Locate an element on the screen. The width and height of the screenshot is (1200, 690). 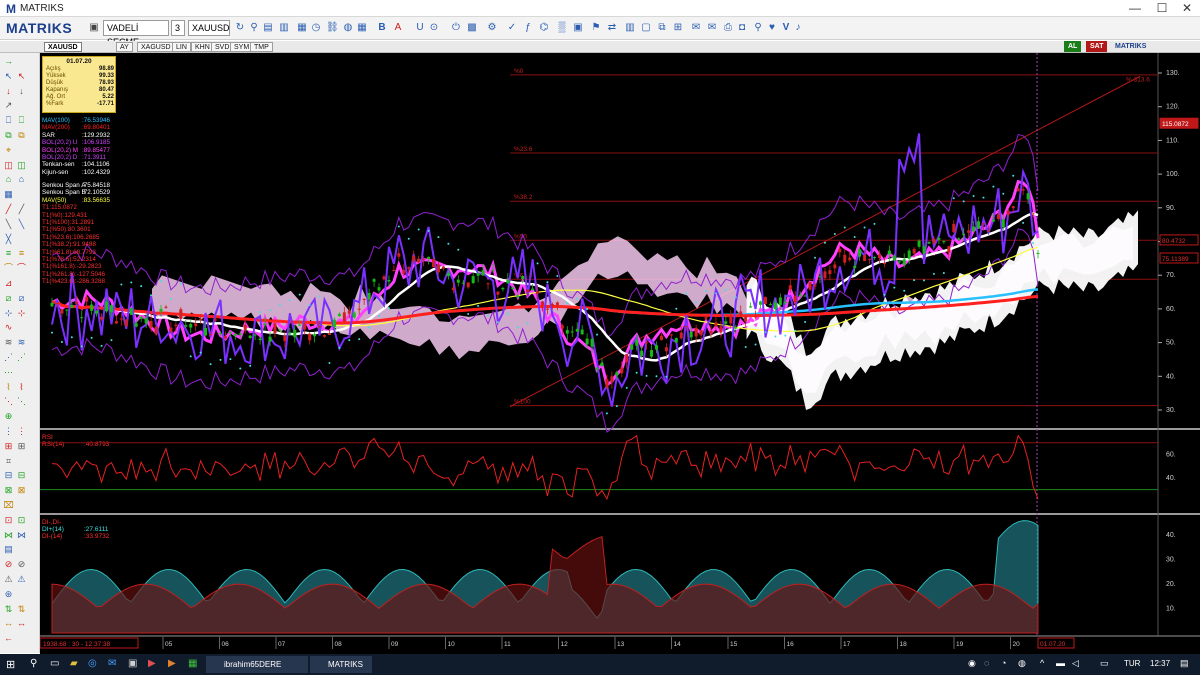
media-icon: ▶ is located at coordinates (172, 663).